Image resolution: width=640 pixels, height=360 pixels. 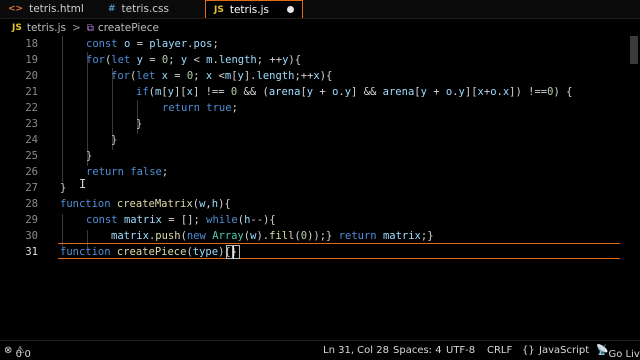 I want to click on line-number: 21, so click(x=31, y=92).